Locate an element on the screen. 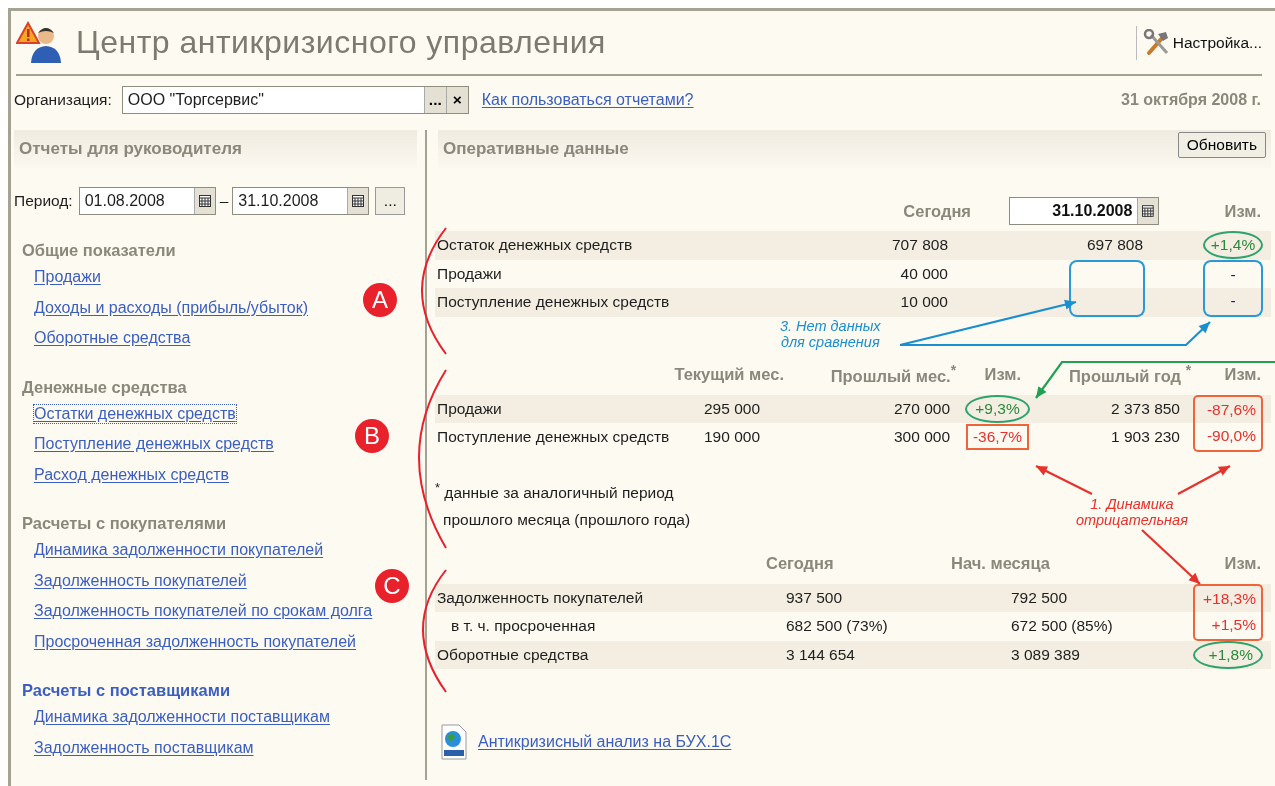 The height and width of the screenshot is (786, 1275). change-value: +18,3% is located at coordinates (1228, 598).